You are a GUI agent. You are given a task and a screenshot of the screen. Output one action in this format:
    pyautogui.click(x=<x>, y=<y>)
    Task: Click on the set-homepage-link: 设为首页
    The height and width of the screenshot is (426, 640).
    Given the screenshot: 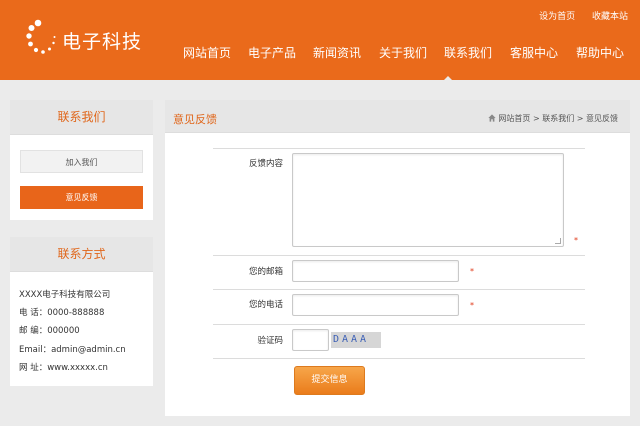 What is the action you would take?
    pyautogui.click(x=557, y=17)
    